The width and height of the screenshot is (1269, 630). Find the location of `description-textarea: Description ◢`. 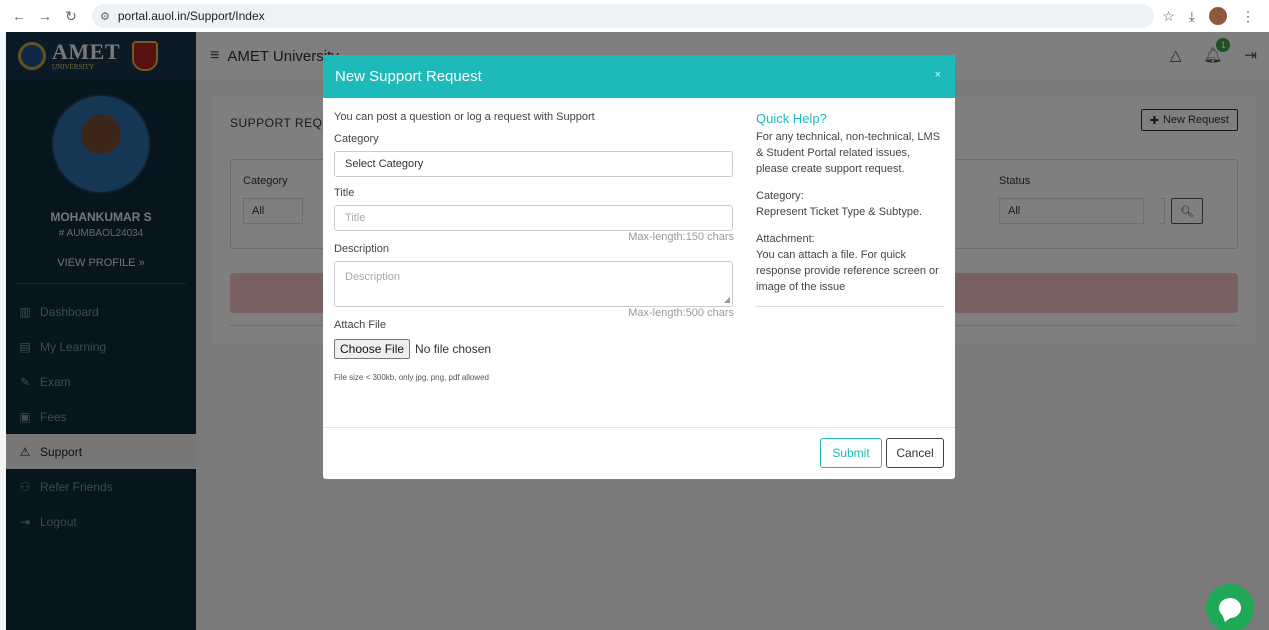

description-textarea: Description ◢ is located at coordinates (533, 284).